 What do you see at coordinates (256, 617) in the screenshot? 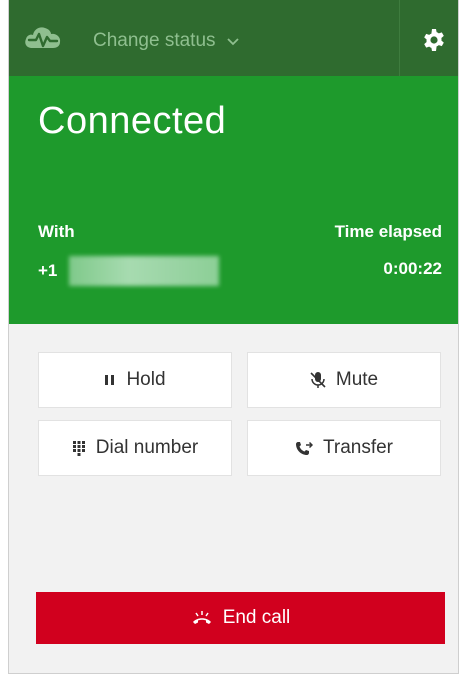
I see `end-call-label: End call` at bounding box center [256, 617].